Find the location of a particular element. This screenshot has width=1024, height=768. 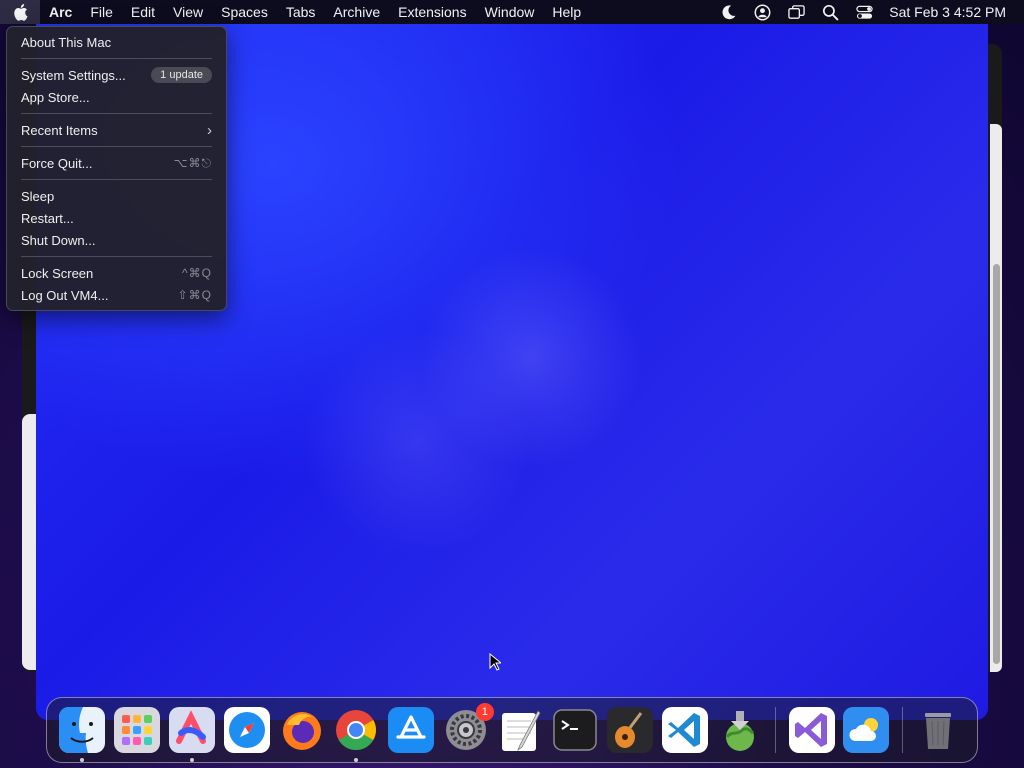

app-store-icon is located at coordinates (411, 730).